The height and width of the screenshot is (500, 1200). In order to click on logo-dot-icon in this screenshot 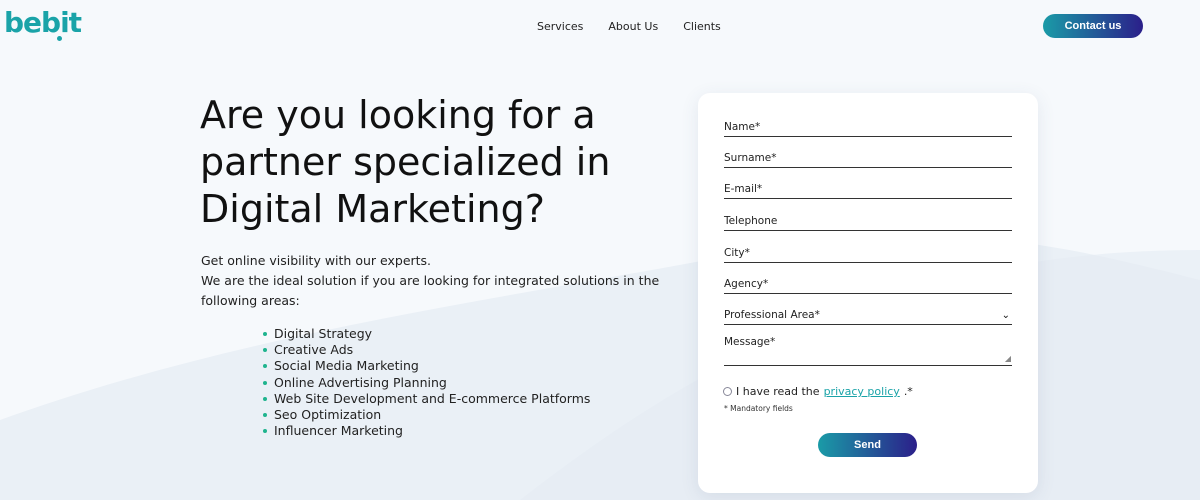, I will do `click(59, 38)`.